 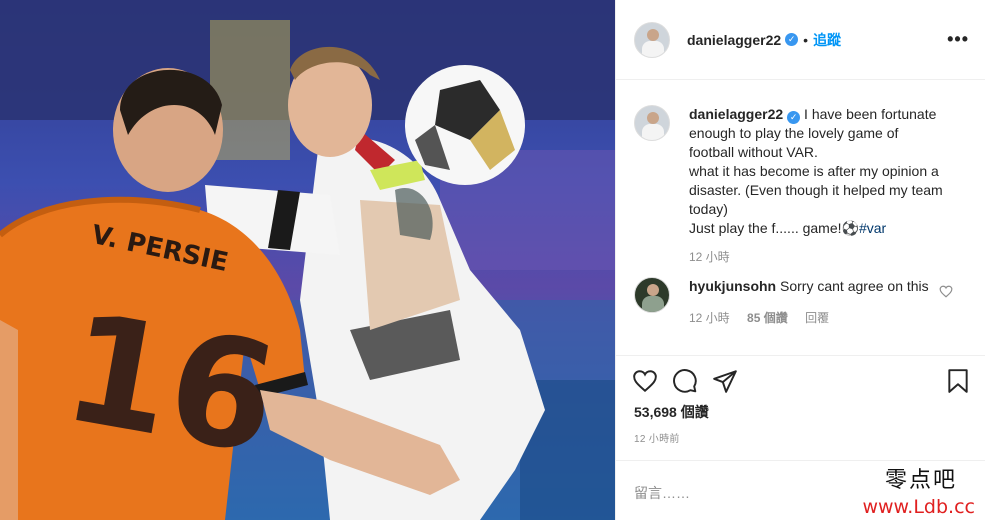 I want to click on heart-icon, so click(x=645, y=381).